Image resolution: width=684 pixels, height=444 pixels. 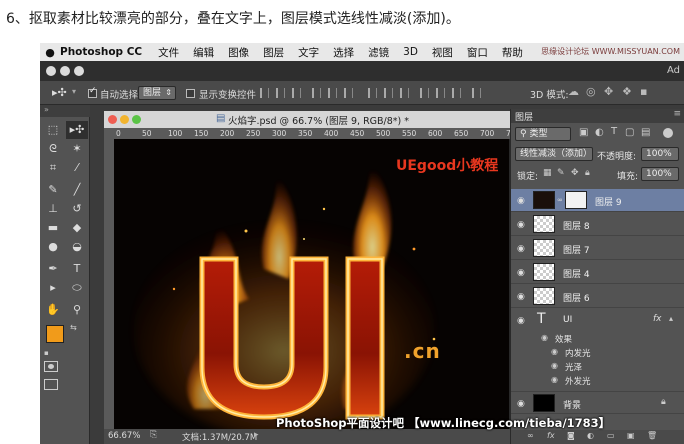 I want to click on type-tool-icon: T, so click(x=77, y=269).